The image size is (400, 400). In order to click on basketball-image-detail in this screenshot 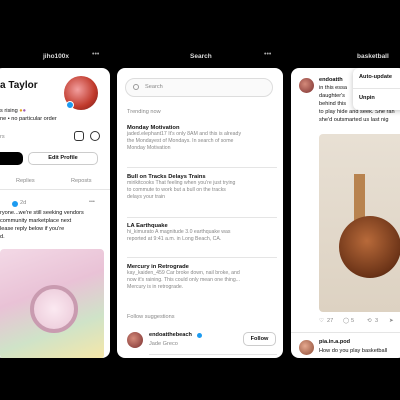, I will do `click(369, 247)`.